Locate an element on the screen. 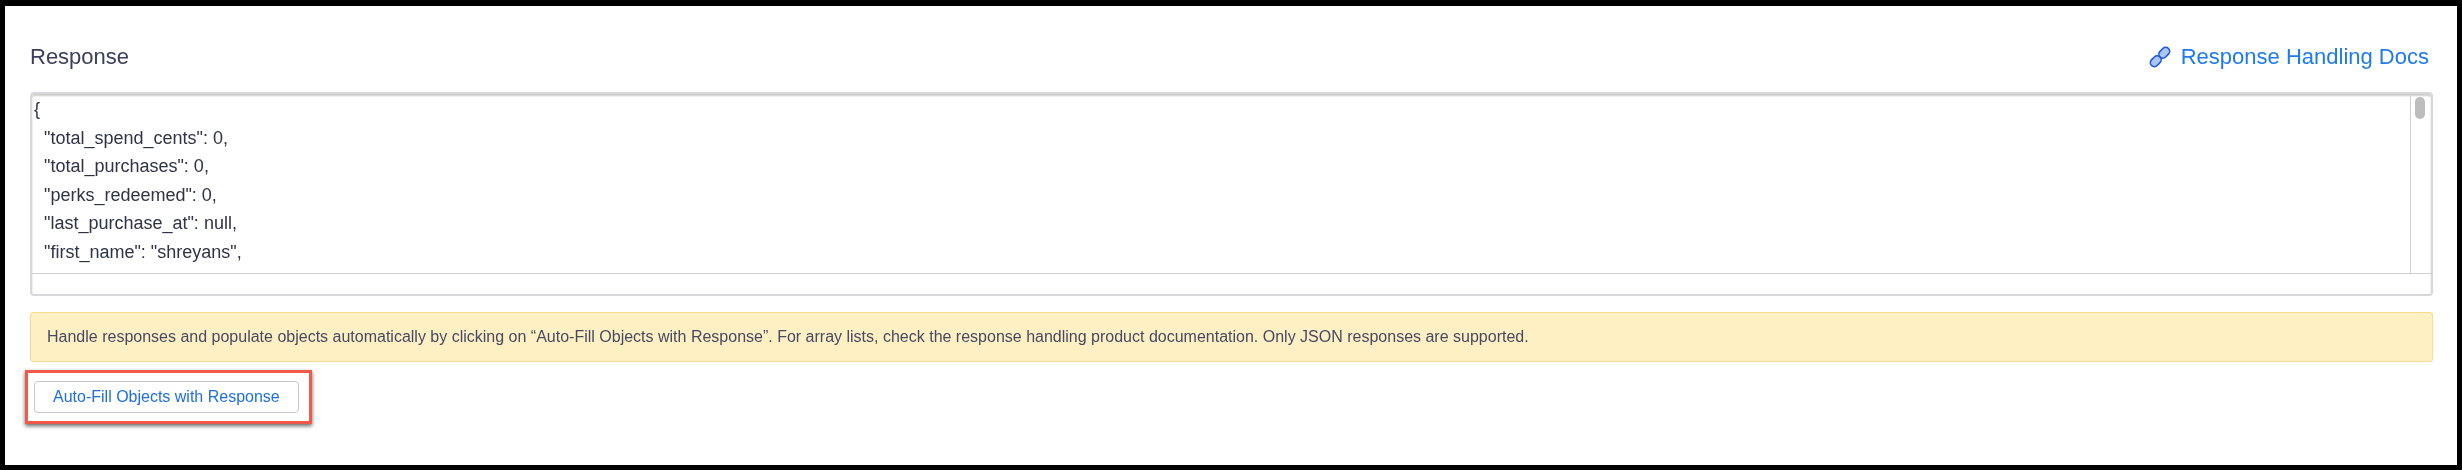  code-line: "total_purchases": 0, is located at coordinates (126, 167).